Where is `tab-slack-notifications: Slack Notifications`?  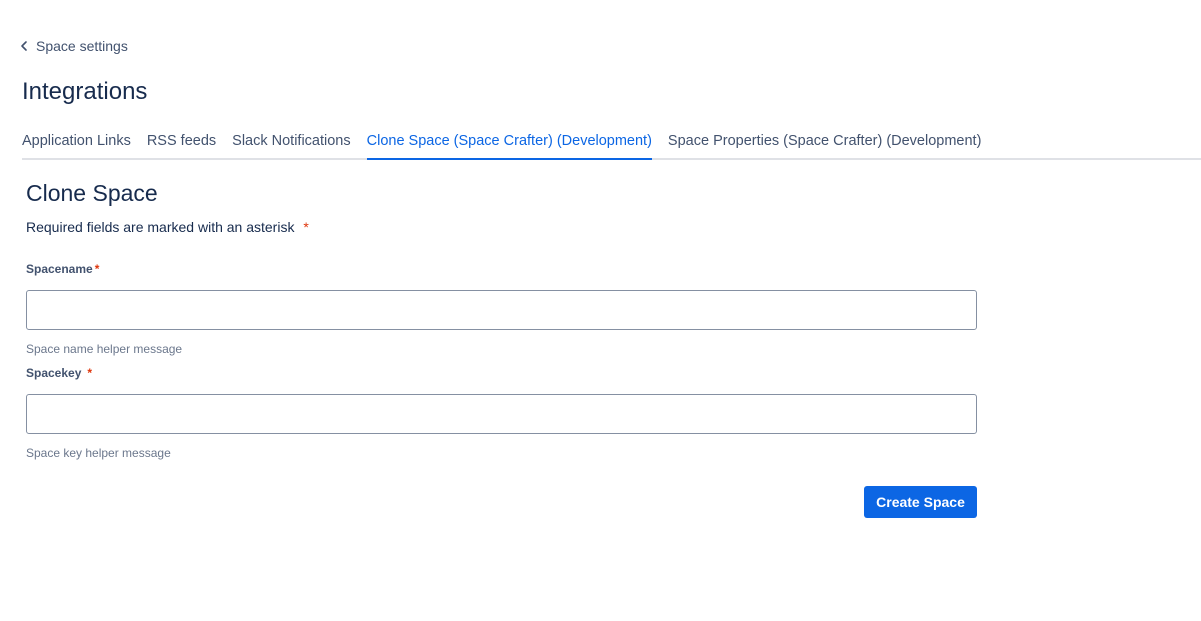
tab-slack-notifications: Slack Notifications is located at coordinates (291, 143).